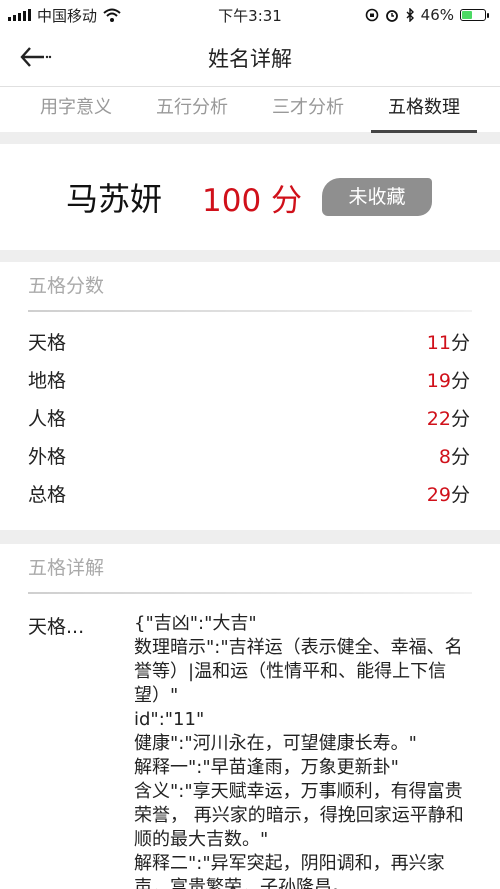  I want to click on score-value: 29, so click(438, 494).